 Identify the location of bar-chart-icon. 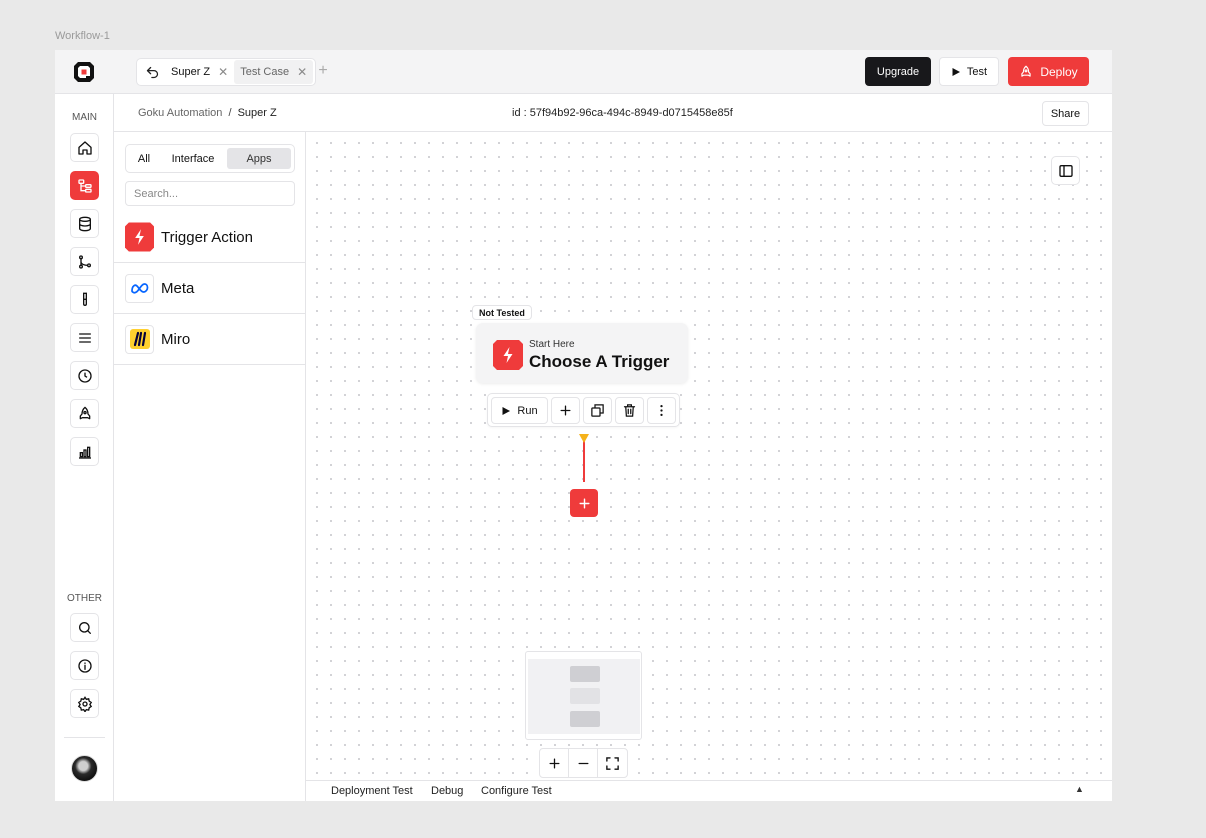
(84, 452).